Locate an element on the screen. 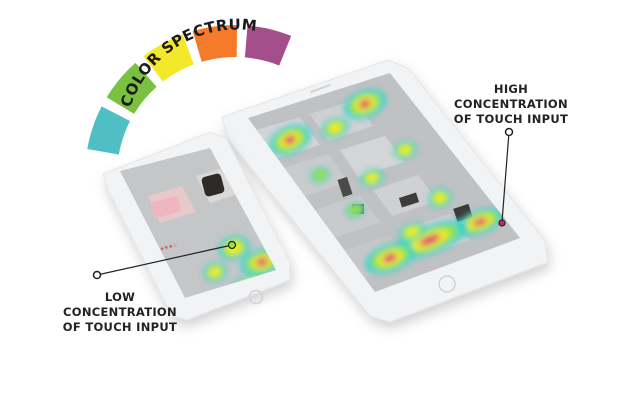  high-concentration-label: HIGH CONCENTRATION OF TOUCH INPUT is located at coordinates (511, 104).